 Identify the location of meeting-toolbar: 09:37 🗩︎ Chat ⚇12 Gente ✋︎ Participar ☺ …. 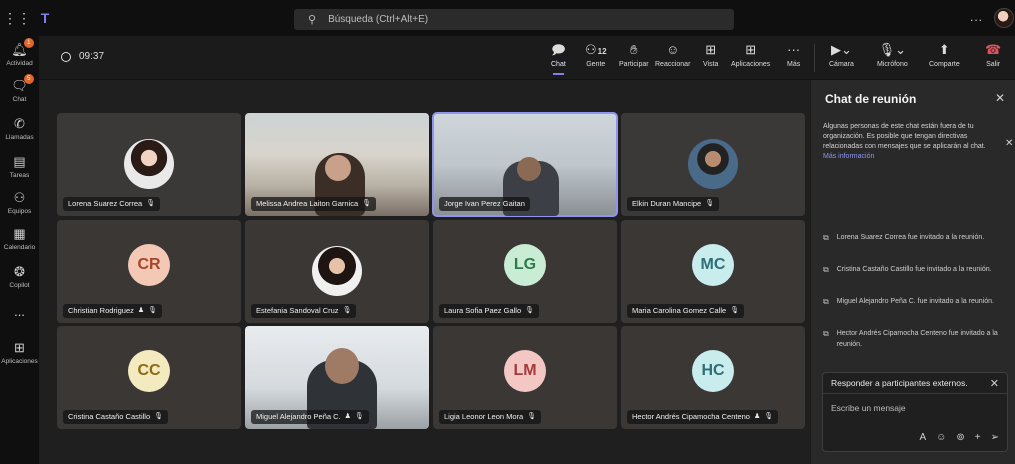
(527, 58).